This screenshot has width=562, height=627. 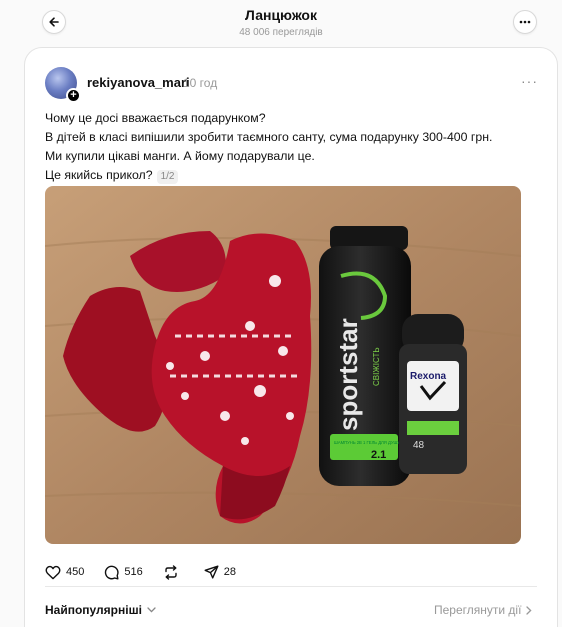 I want to click on post-time: 10 год, so click(x=200, y=83).